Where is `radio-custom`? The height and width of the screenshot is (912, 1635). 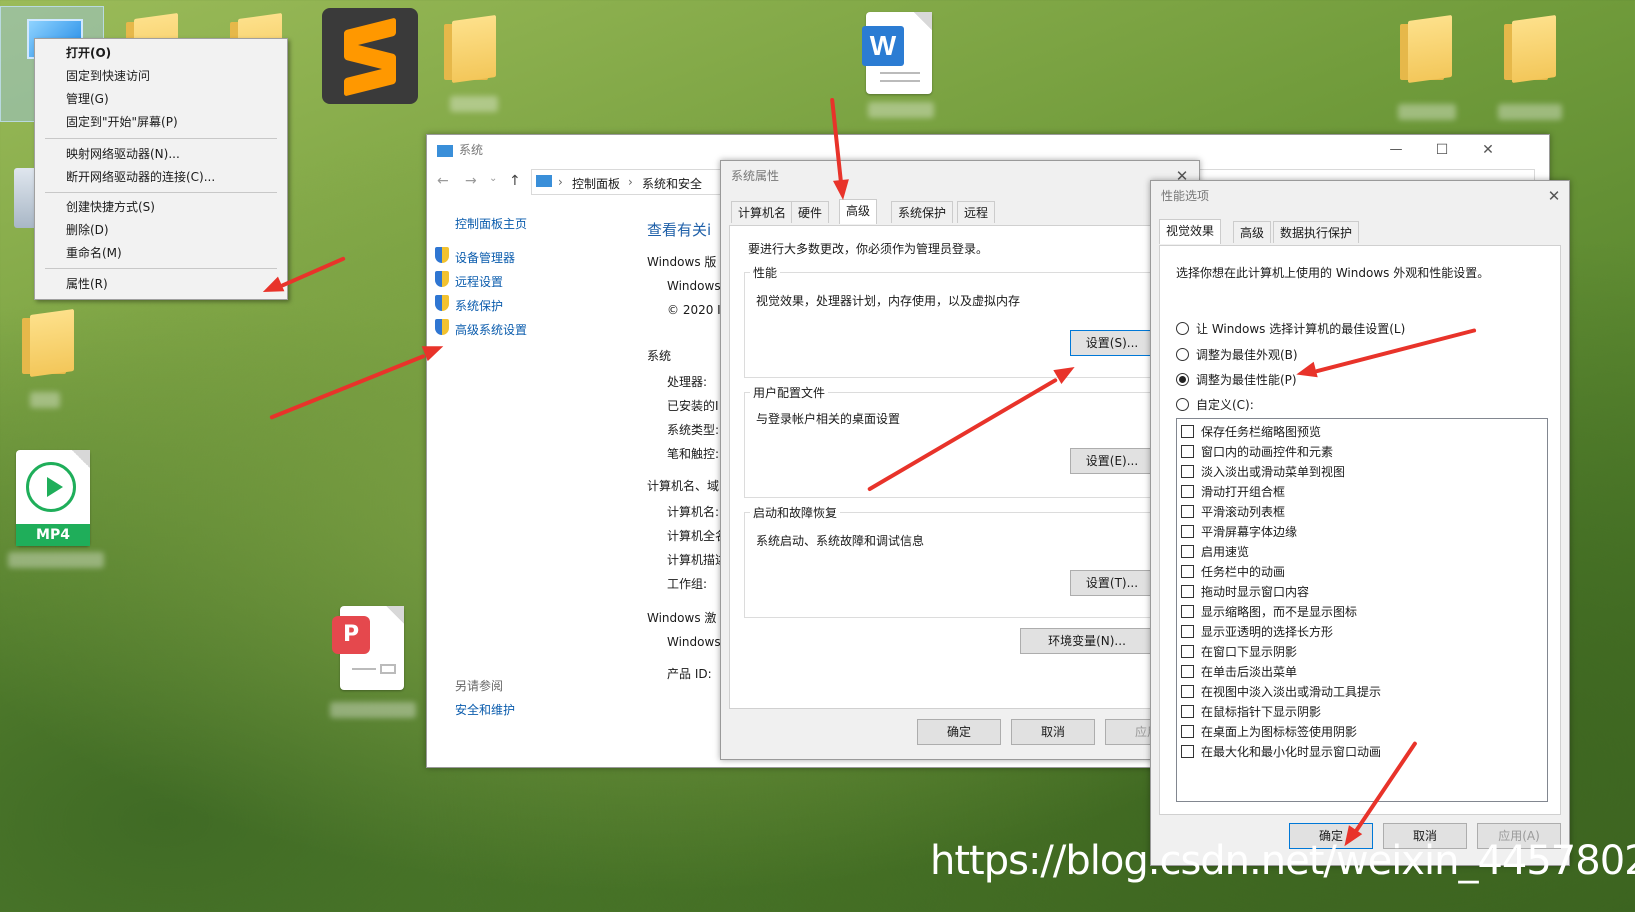 radio-custom is located at coordinates (1182, 404).